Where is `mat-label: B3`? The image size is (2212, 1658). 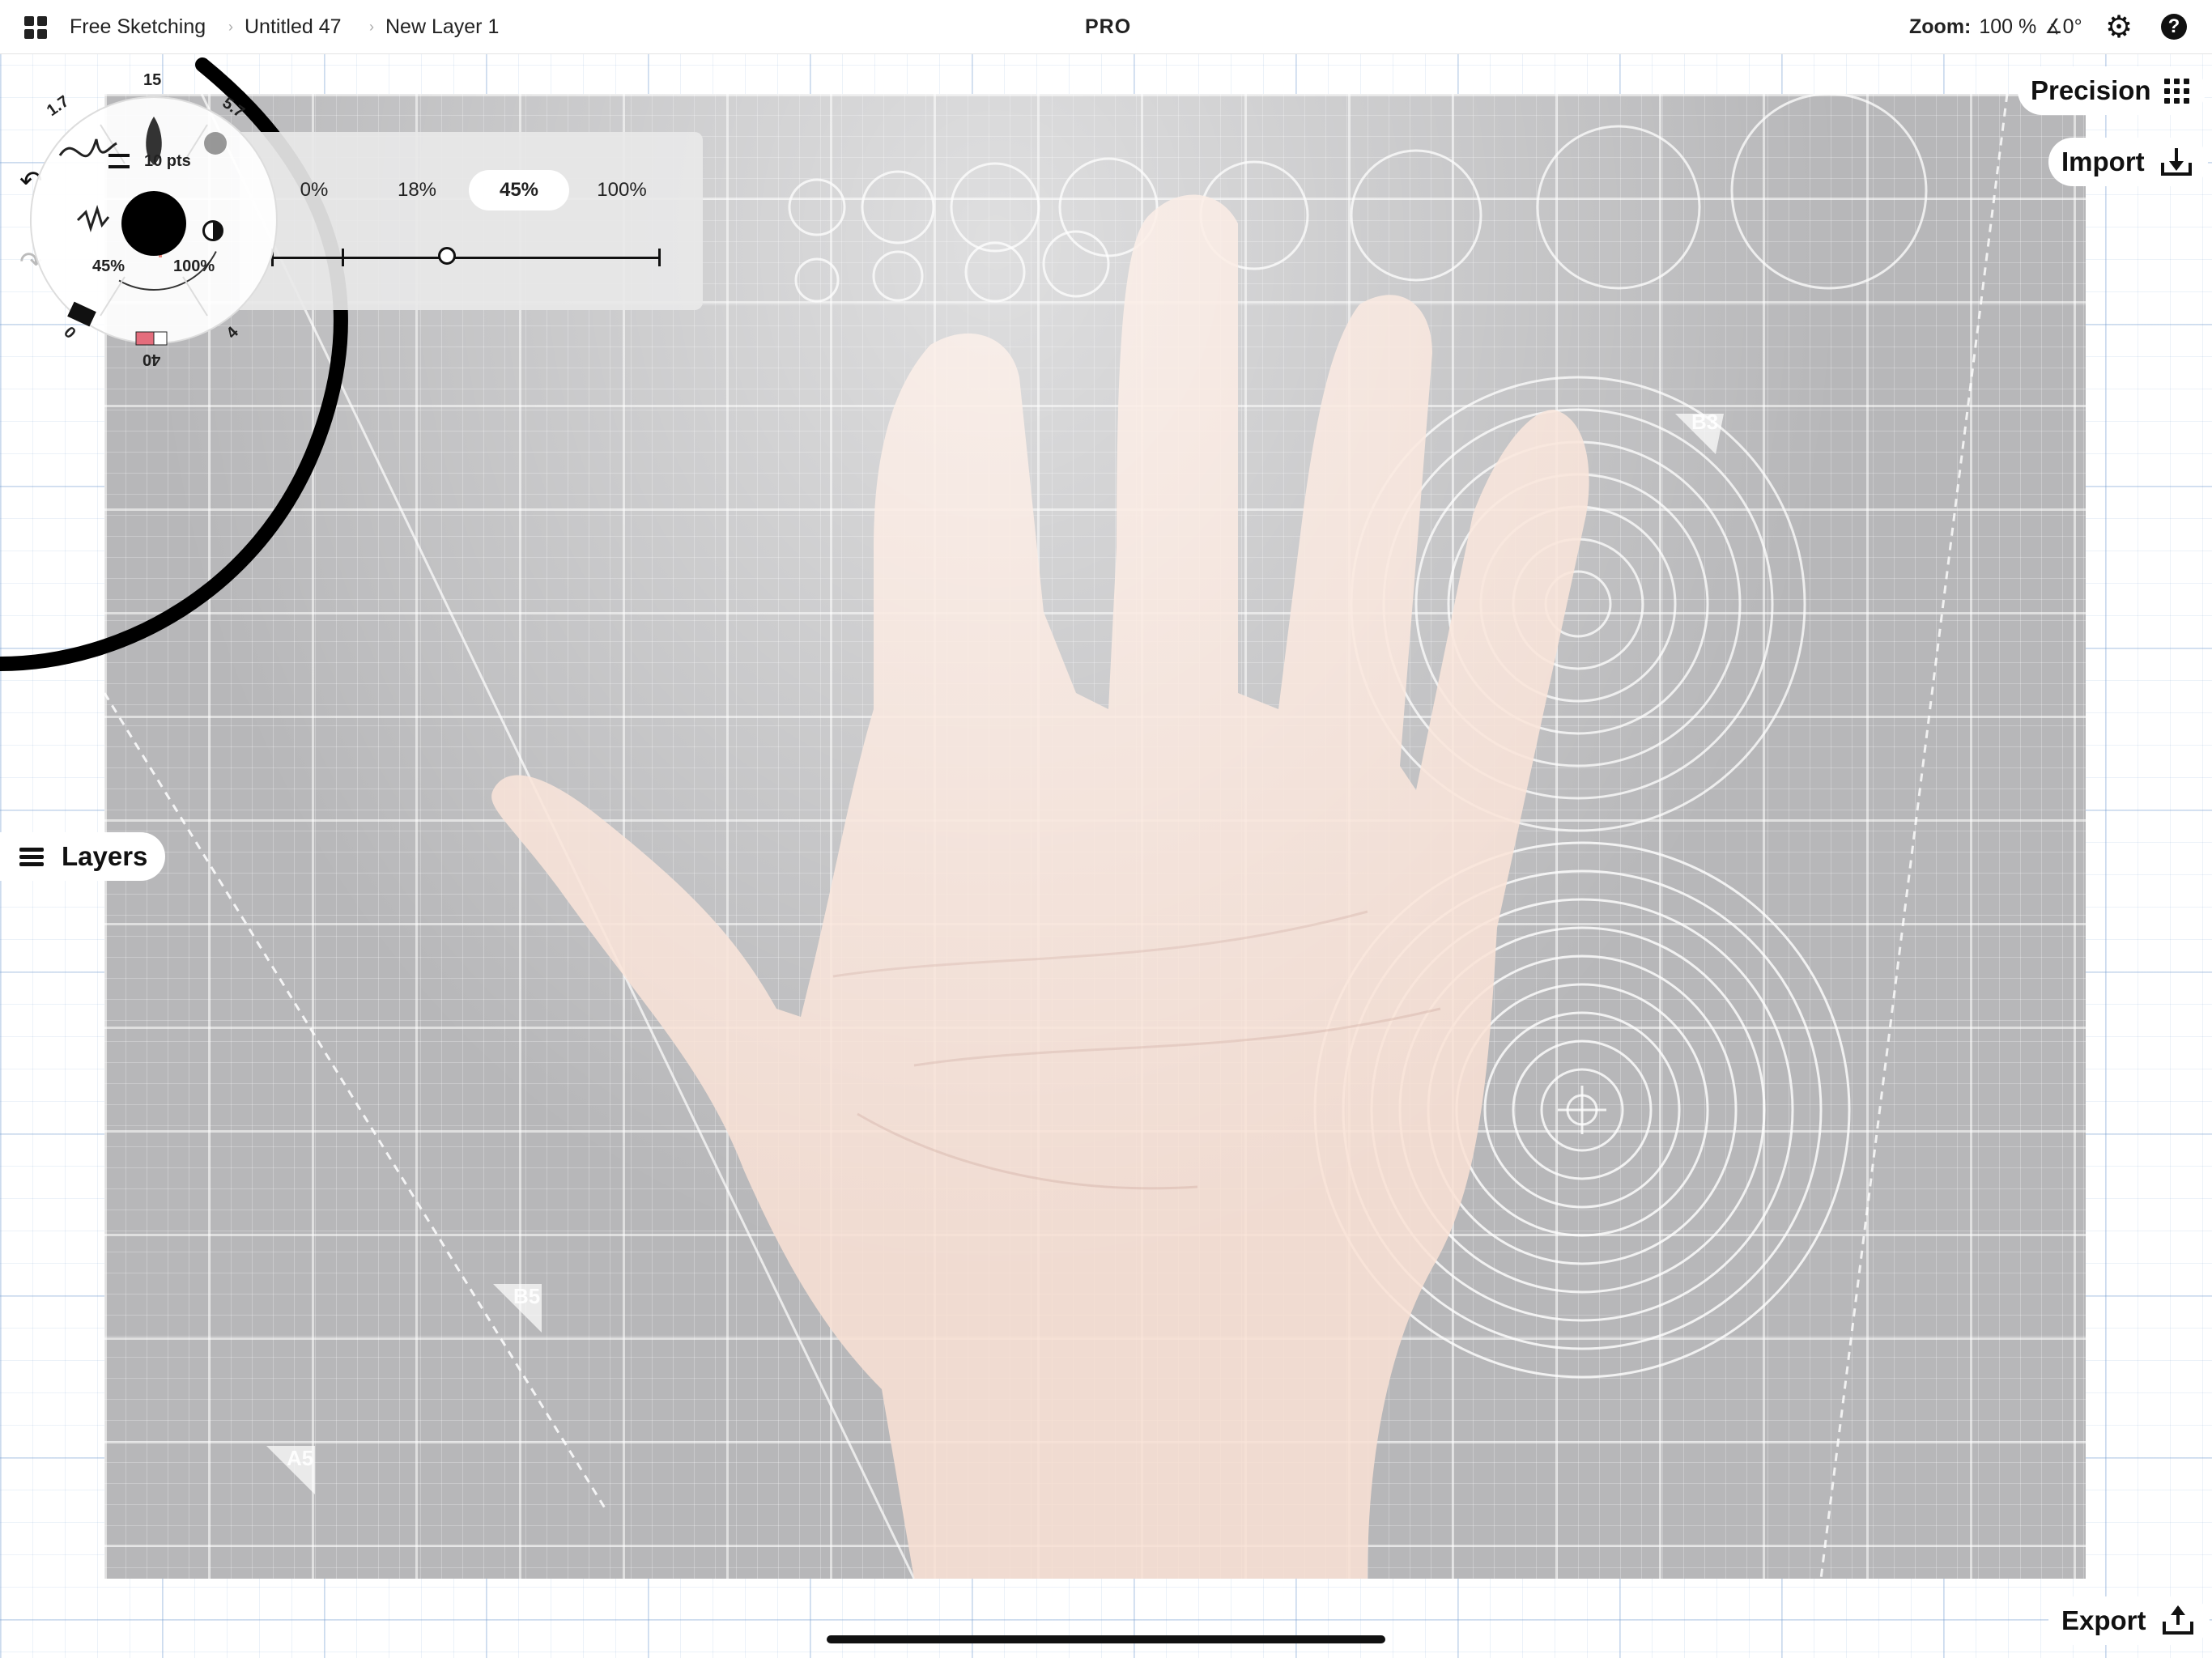
mat-label: B3 is located at coordinates (1705, 422).